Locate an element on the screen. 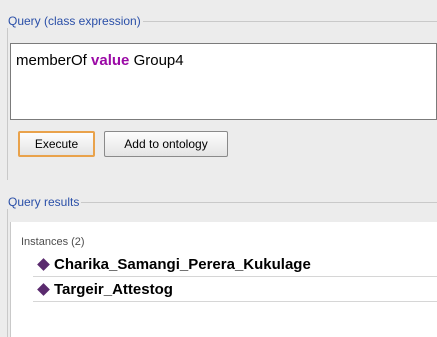 The width and height of the screenshot is (437, 337). instance-row: Targeir_Attestog is located at coordinates (235, 290).